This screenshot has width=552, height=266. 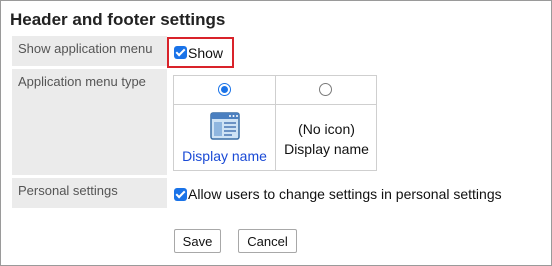 I want to click on application-menu-type-label: Application menu type, so click(x=89, y=122).